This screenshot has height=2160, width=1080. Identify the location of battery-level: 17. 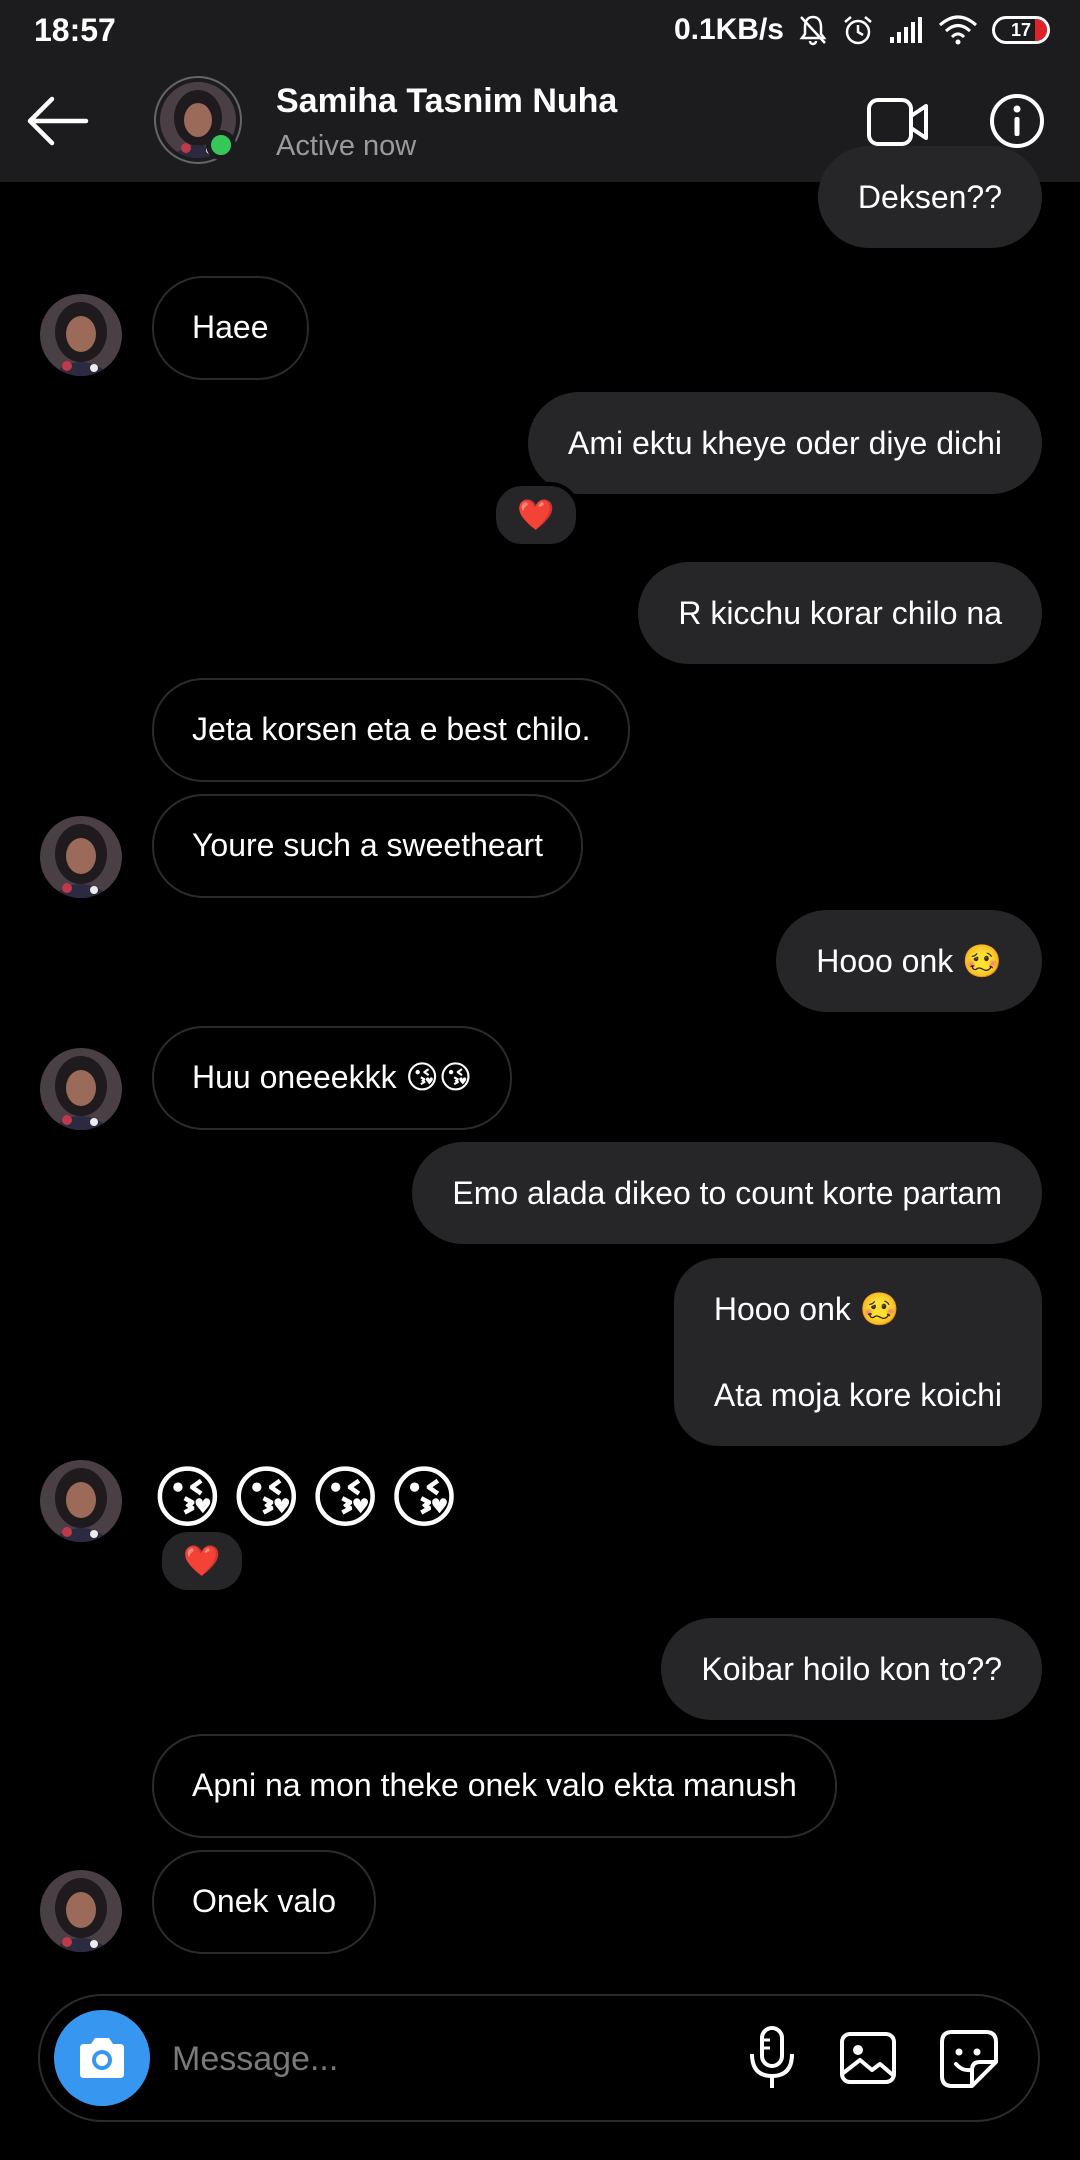
(1021, 30).